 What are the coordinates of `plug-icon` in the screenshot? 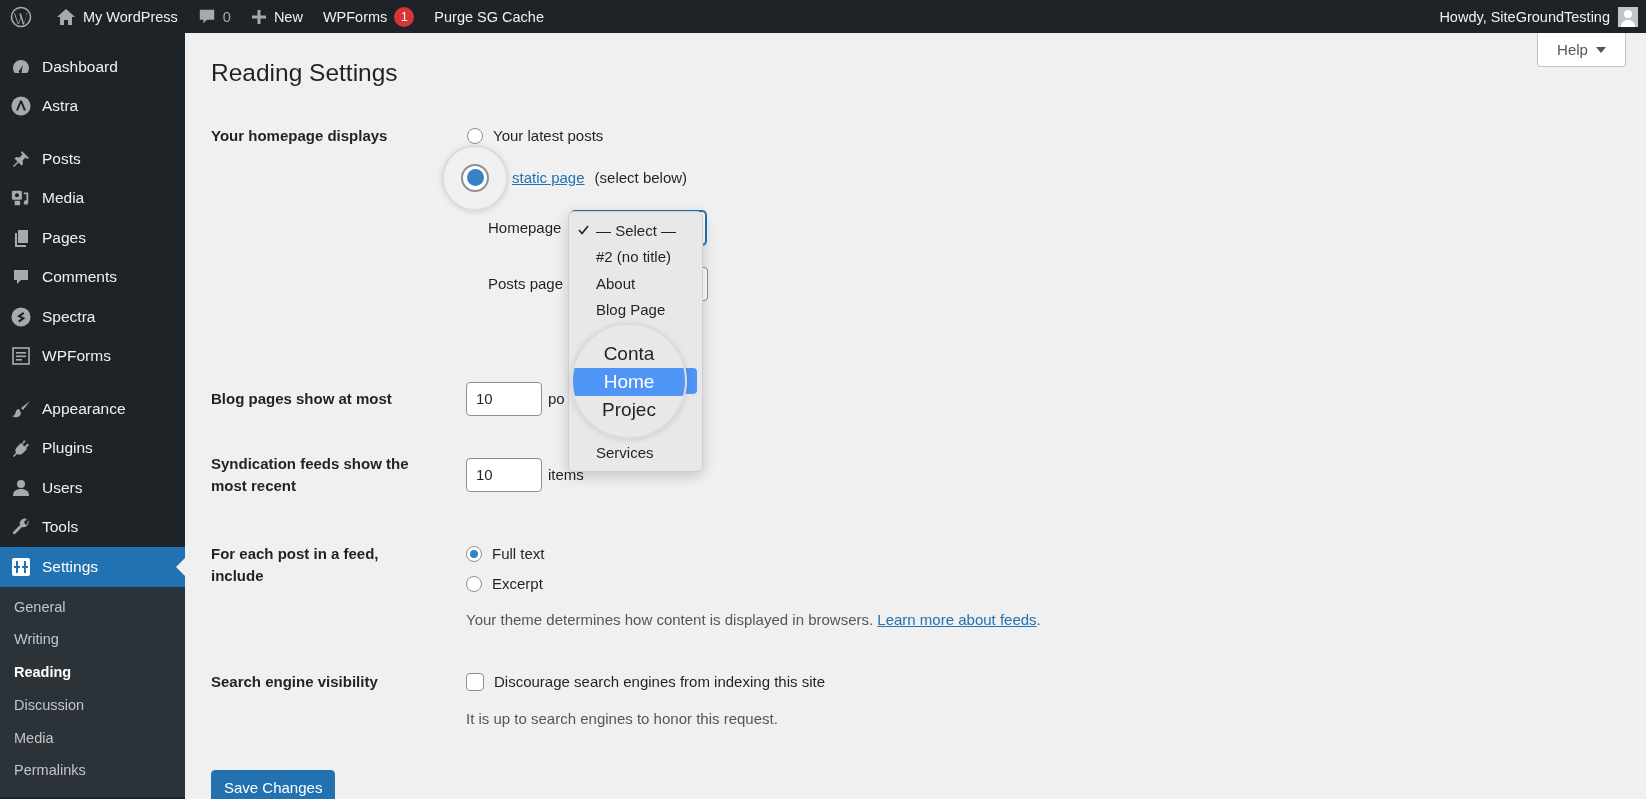 It's located at (21, 448).